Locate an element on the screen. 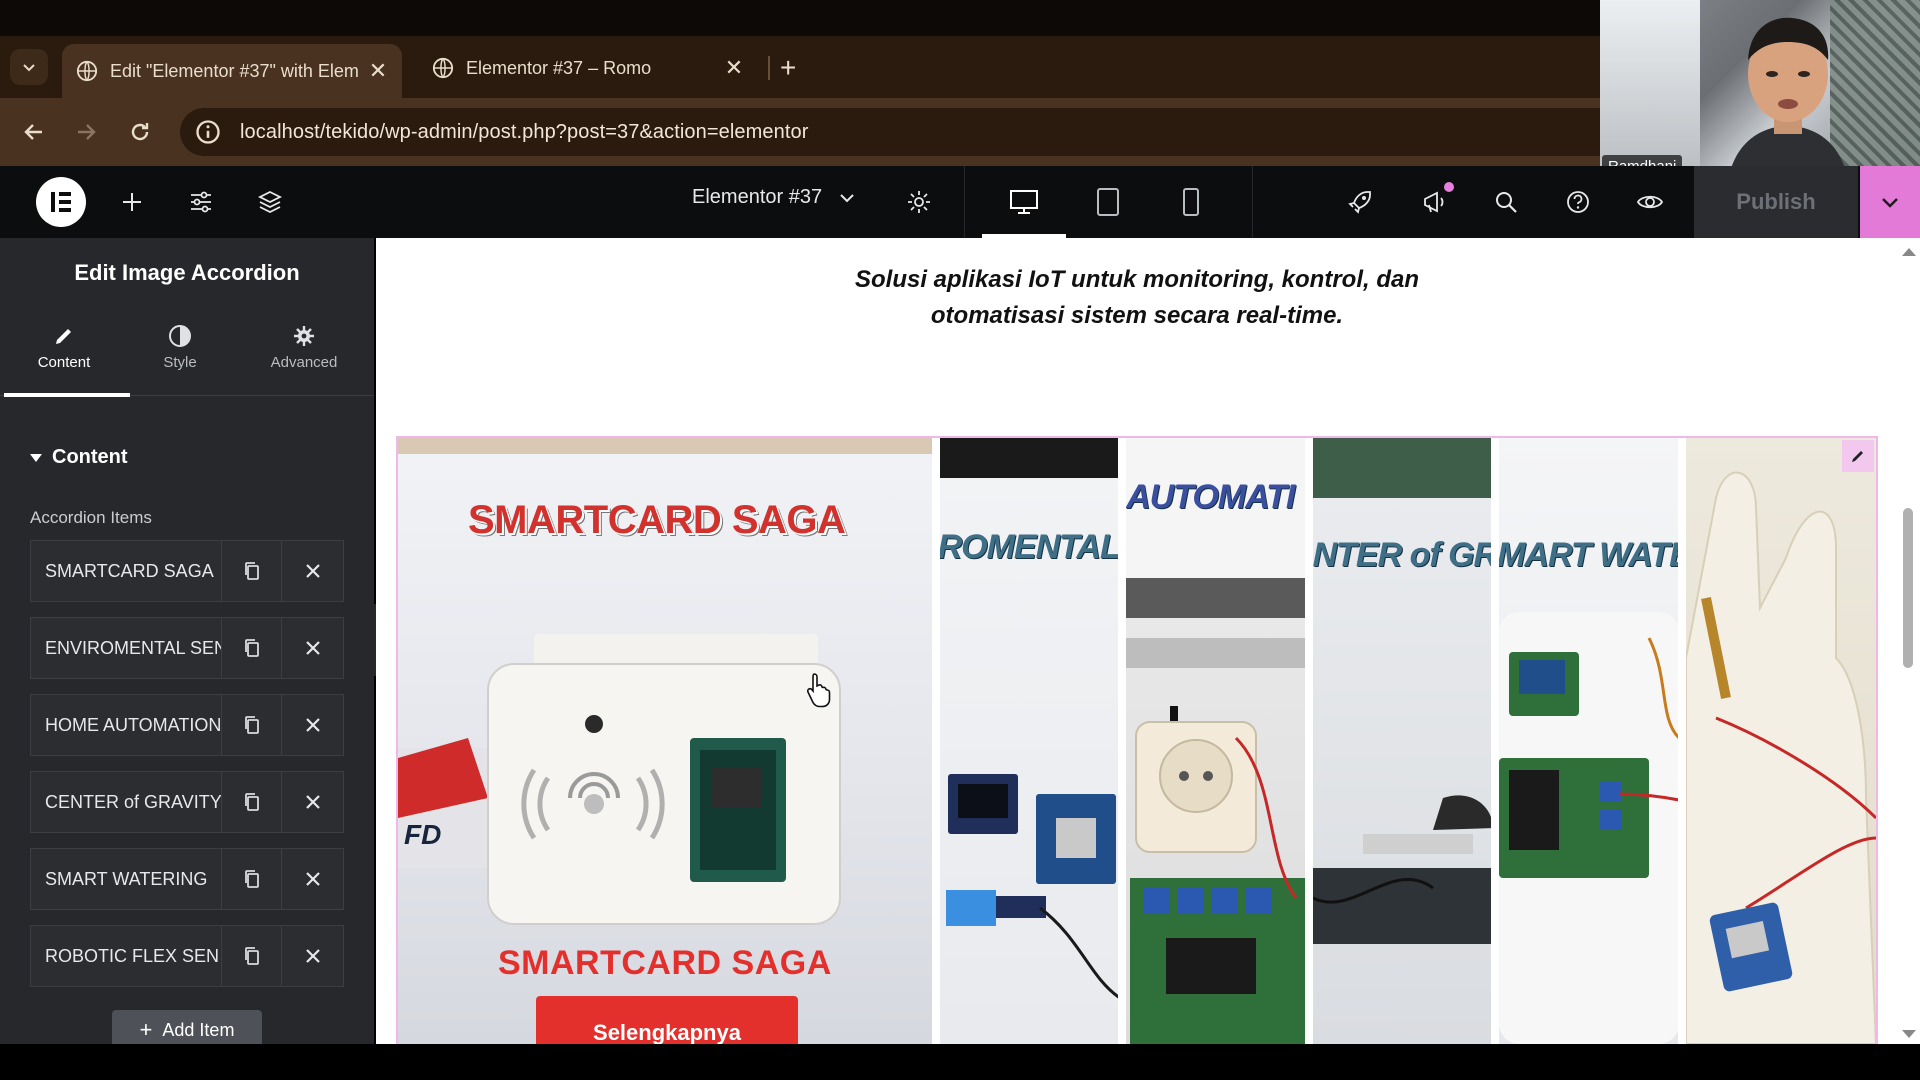 The width and height of the screenshot is (1920, 1080). tab-preview: Elementor #37 – Romo ✕ is located at coordinates (588, 68).